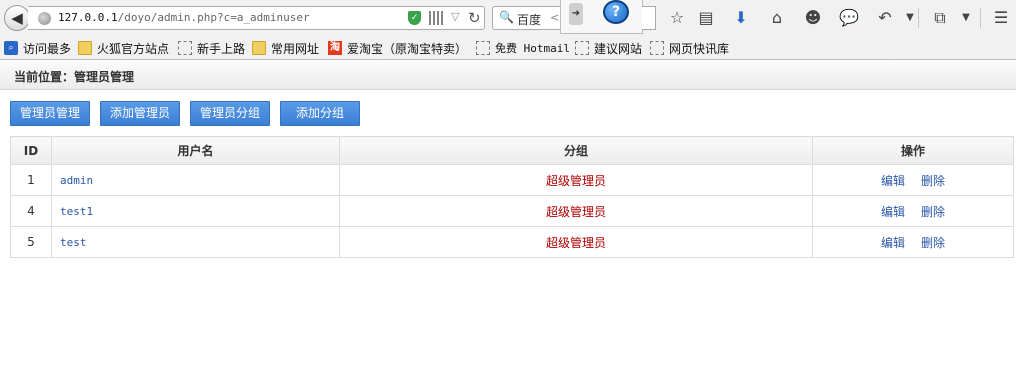 This screenshot has height=368, width=1016. I want to click on cell-id: 5, so click(31, 242).